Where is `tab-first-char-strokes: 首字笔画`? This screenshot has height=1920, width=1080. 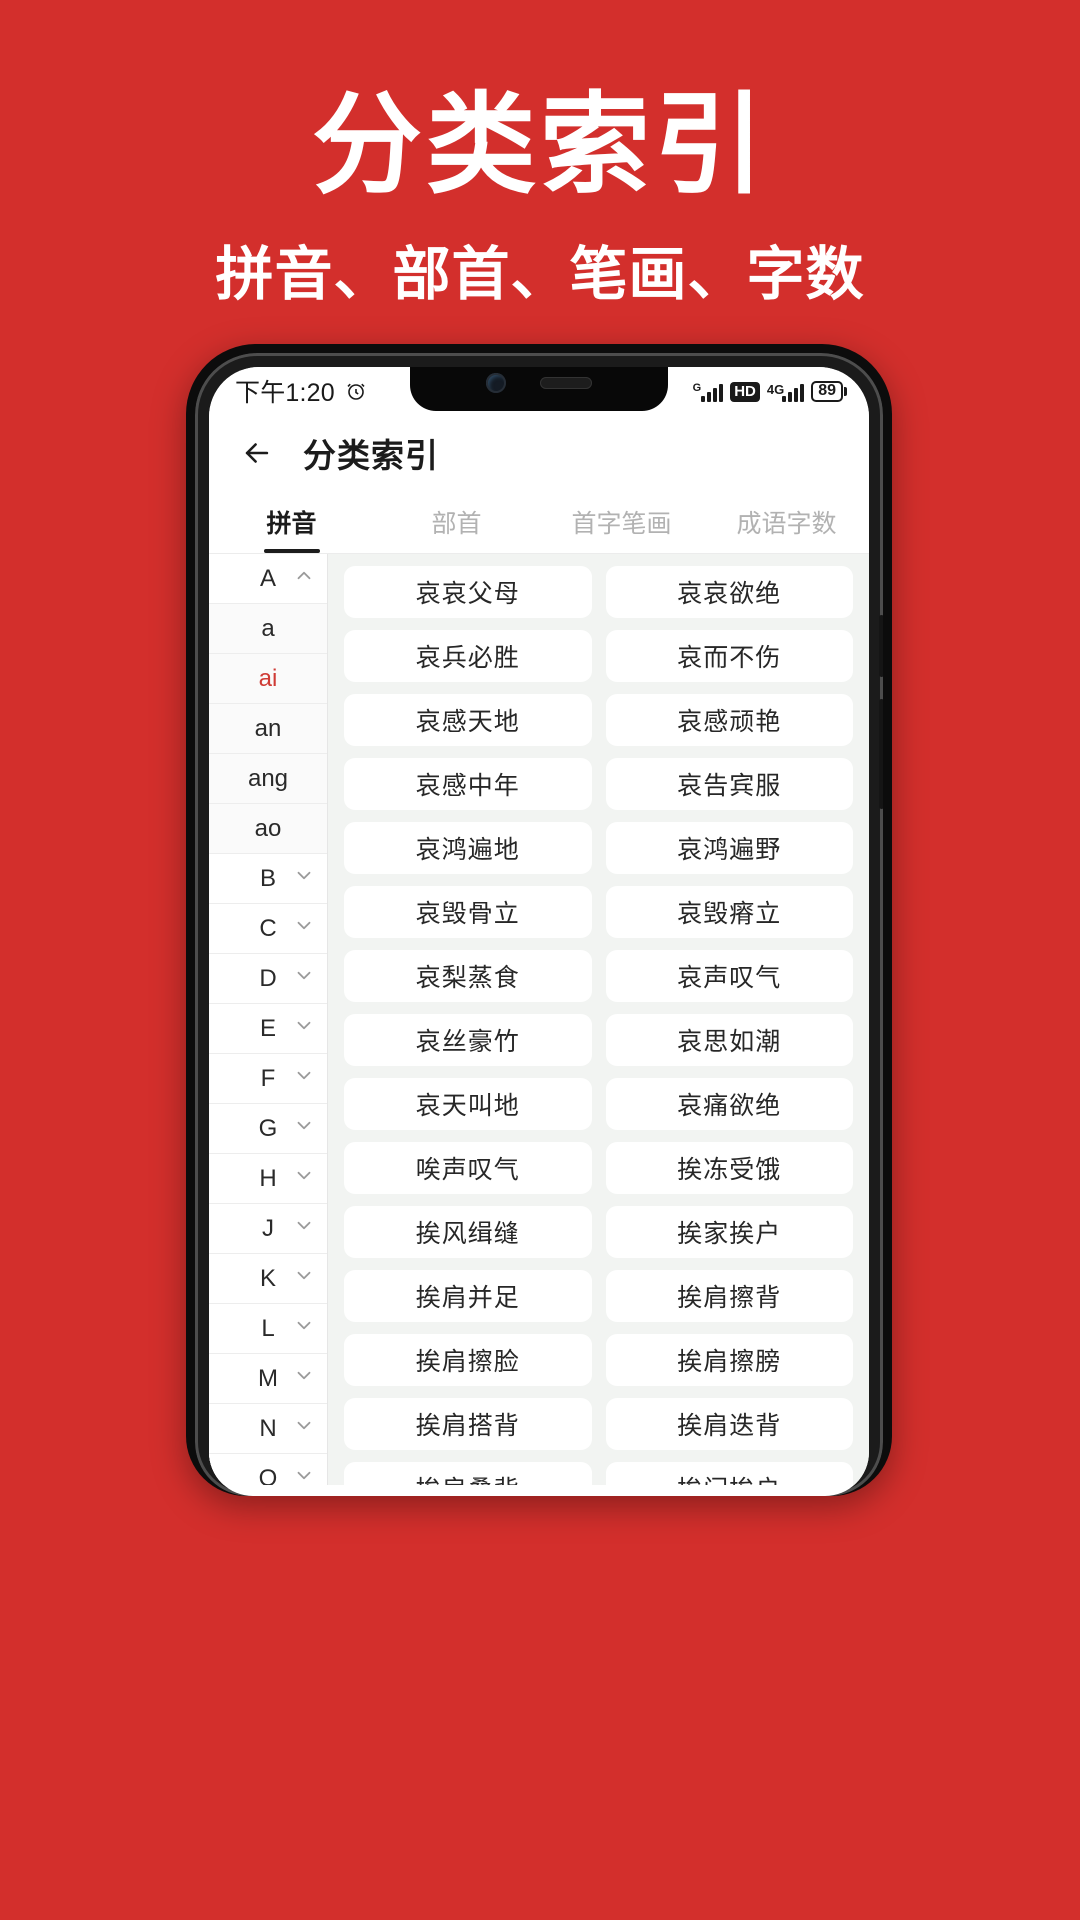
tab-first-char-strokes: 首字笔画 is located at coordinates (621, 522).